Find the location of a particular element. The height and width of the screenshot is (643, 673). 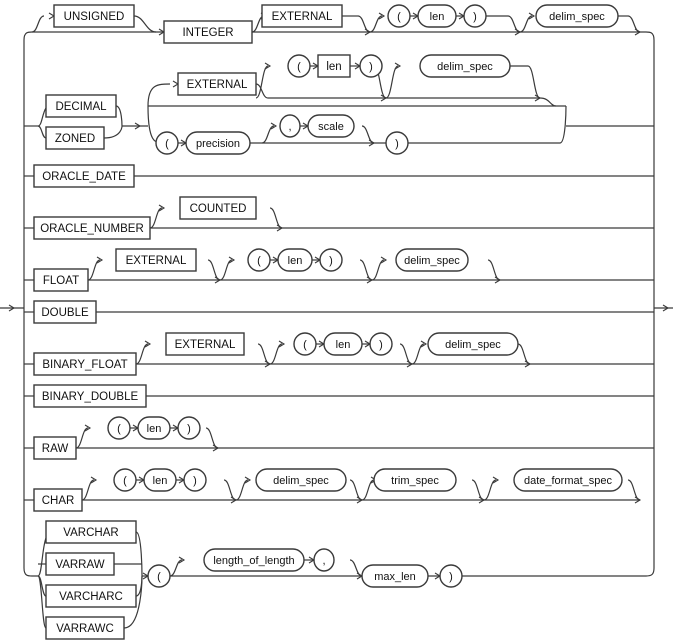

keyword-unsigned: UNSIGNED is located at coordinates (94, 16).